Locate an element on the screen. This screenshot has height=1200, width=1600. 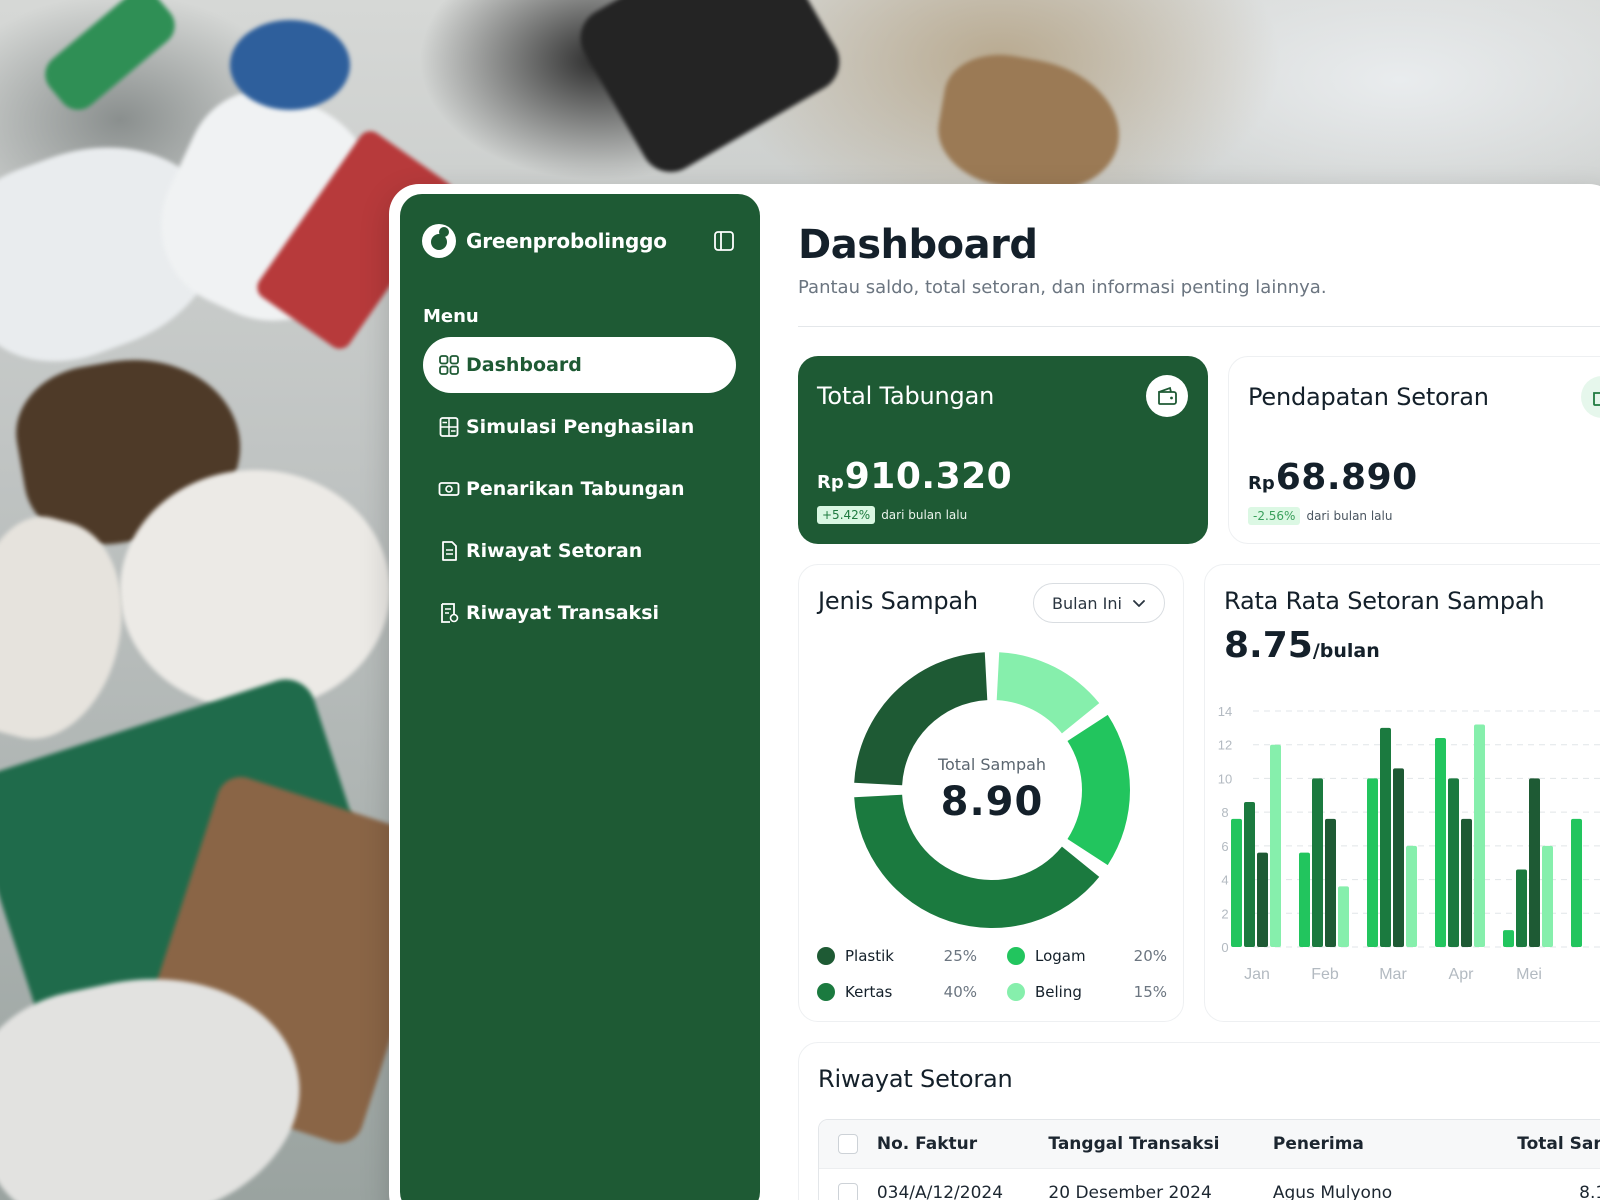
document-icon is located at coordinates (449, 551).